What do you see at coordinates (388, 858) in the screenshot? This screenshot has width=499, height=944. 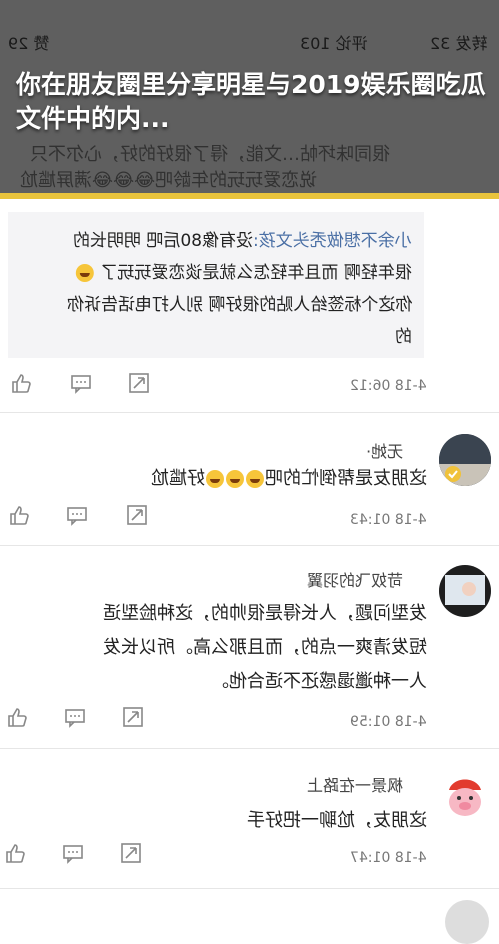 I see `comment-time: 4-18 01:47` at bounding box center [388, 858].